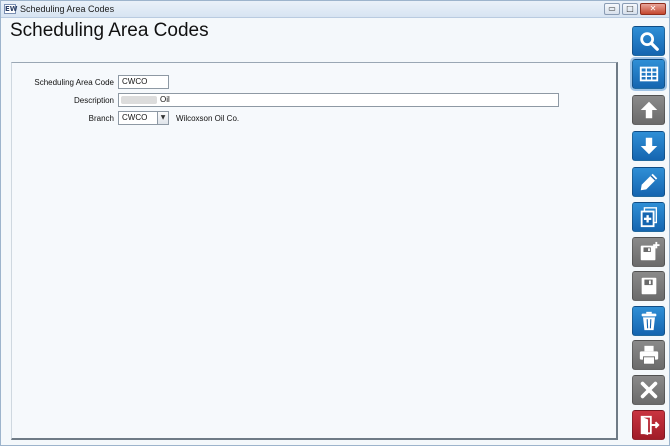 The image size is (670, 446). I want to click on cancel-button, so click(648, 390).